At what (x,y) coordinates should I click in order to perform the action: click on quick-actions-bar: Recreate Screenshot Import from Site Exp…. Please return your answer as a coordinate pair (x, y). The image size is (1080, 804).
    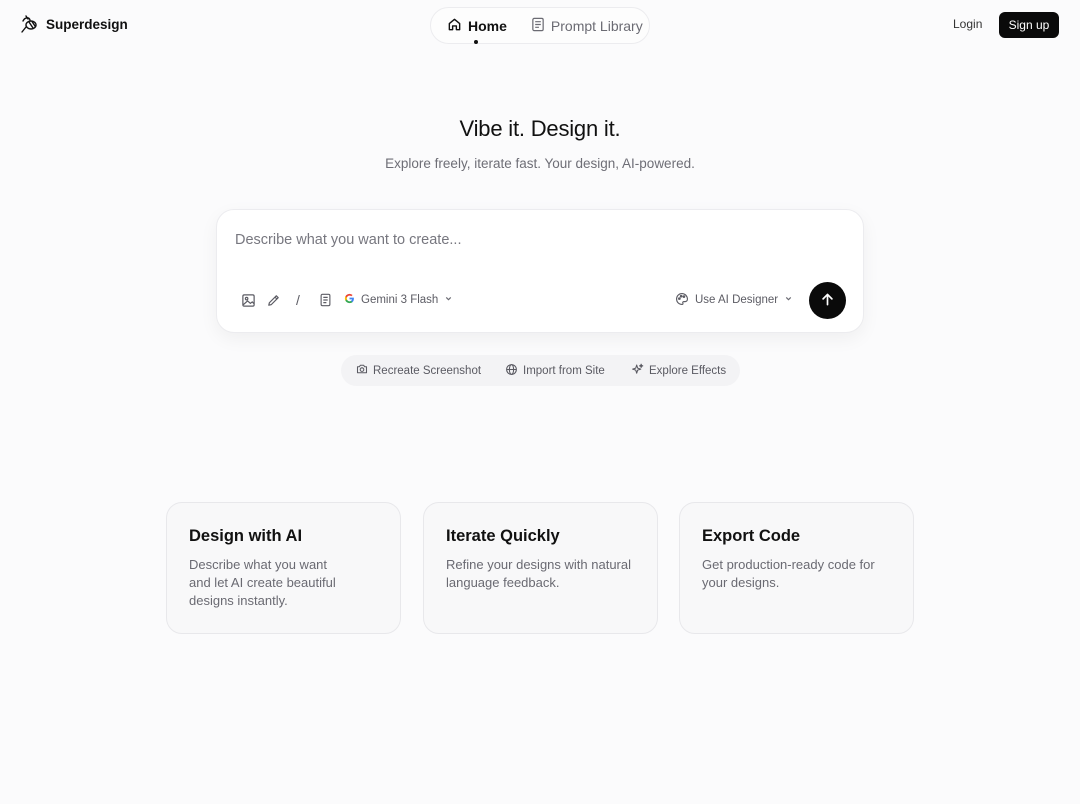
    Looking at the image, I should click on (540, 370).